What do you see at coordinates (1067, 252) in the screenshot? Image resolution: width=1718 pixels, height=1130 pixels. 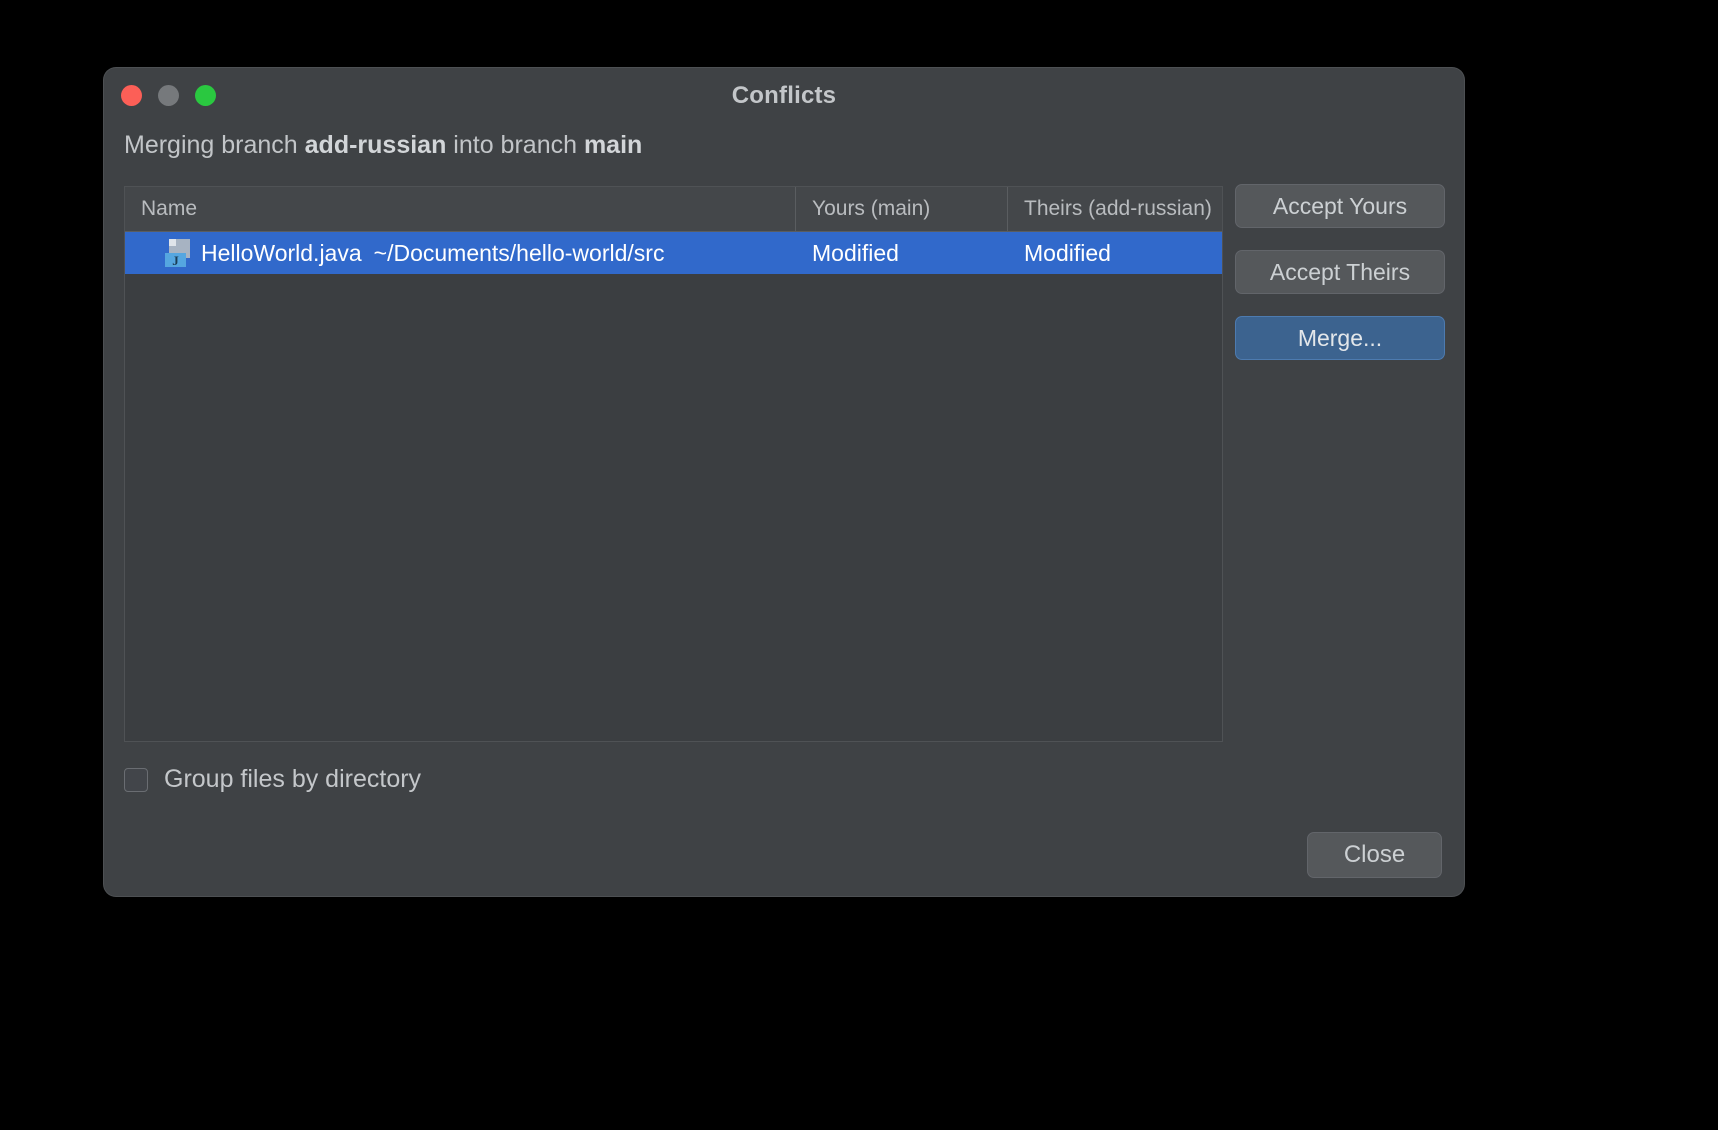 I see `table-cell-theirs: Modified` at bounding box center [1067, 252].